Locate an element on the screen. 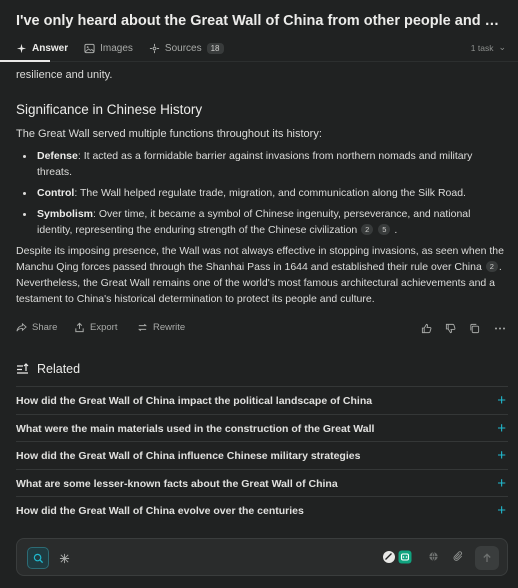 This screenshot has width=518, height=588. tab-answer: Answer is located at coordinates (42, 48).